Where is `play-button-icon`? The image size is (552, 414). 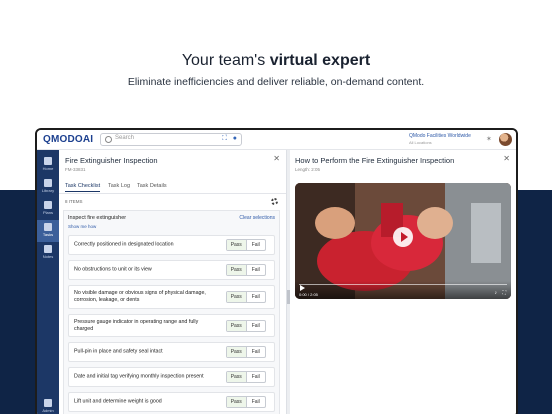 play-button-icon is located at coordinates (302, 288).